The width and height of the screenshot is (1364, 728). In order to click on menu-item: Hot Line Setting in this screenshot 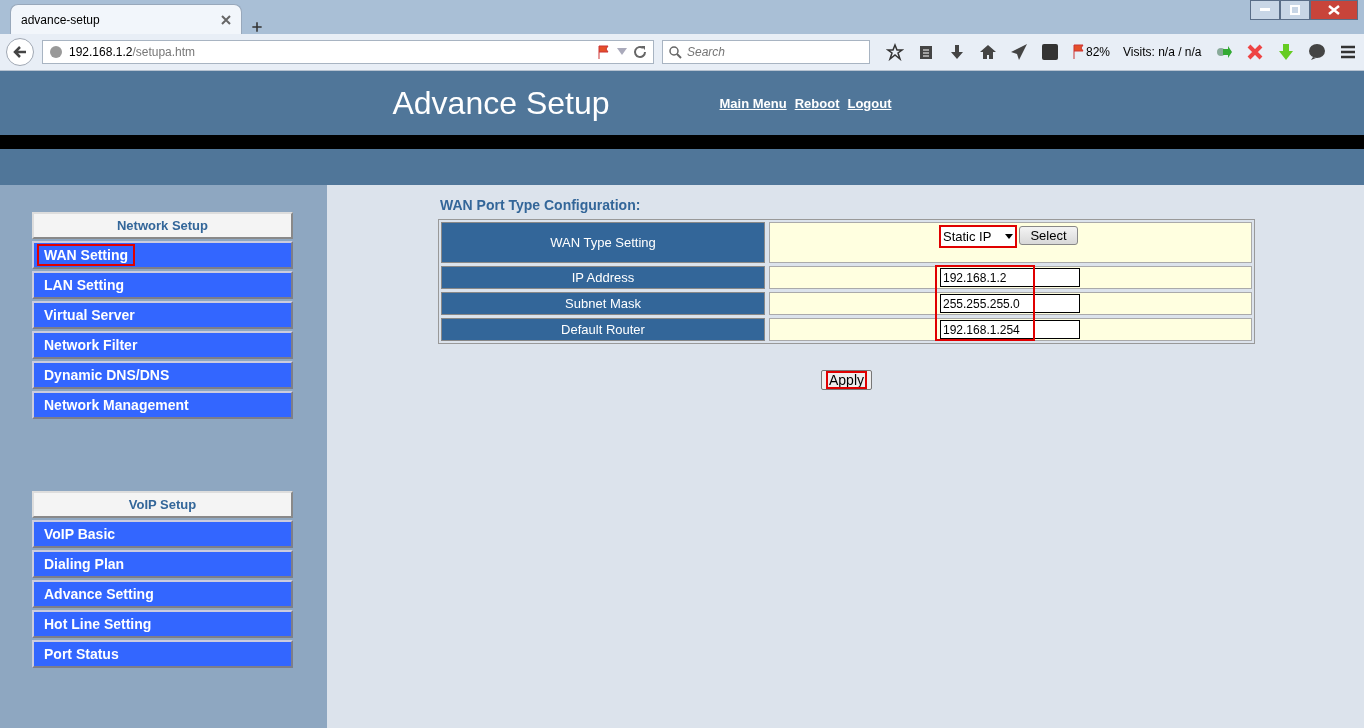, I will do `click(162, 624)`.